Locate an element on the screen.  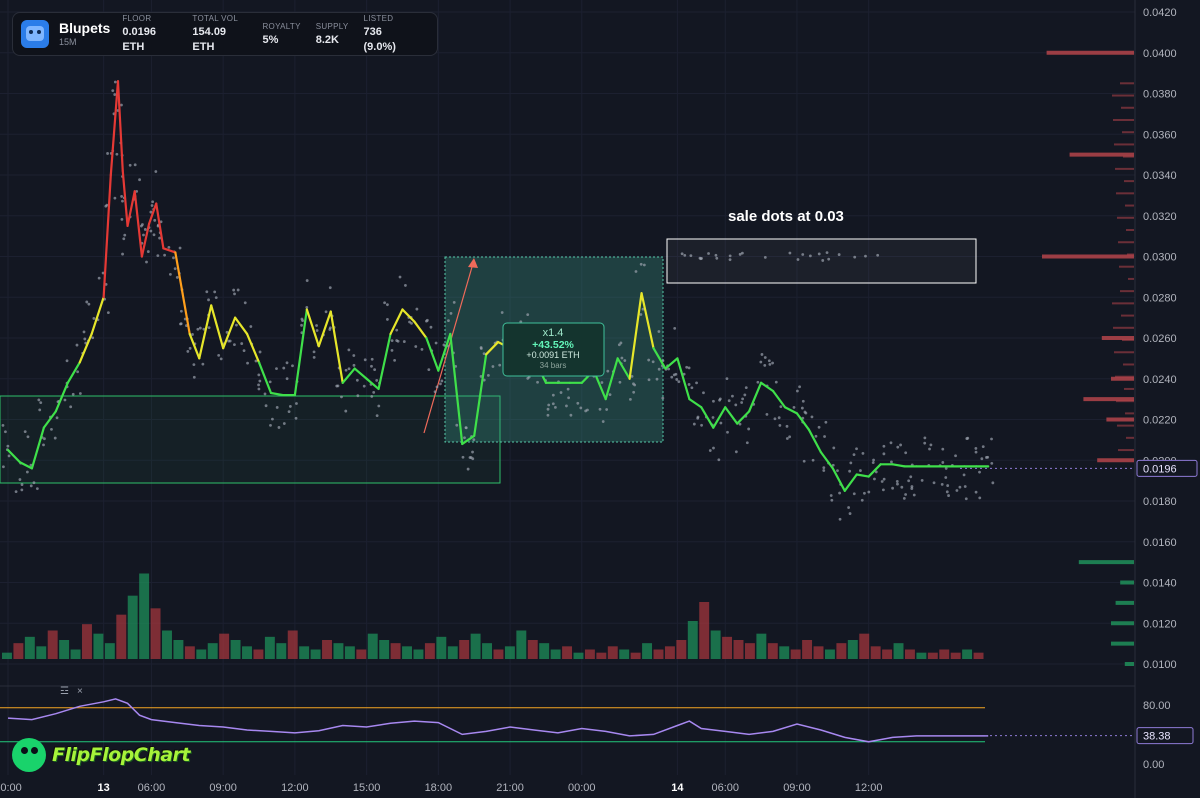
close-icon: × is located at coordinates (80, 691).